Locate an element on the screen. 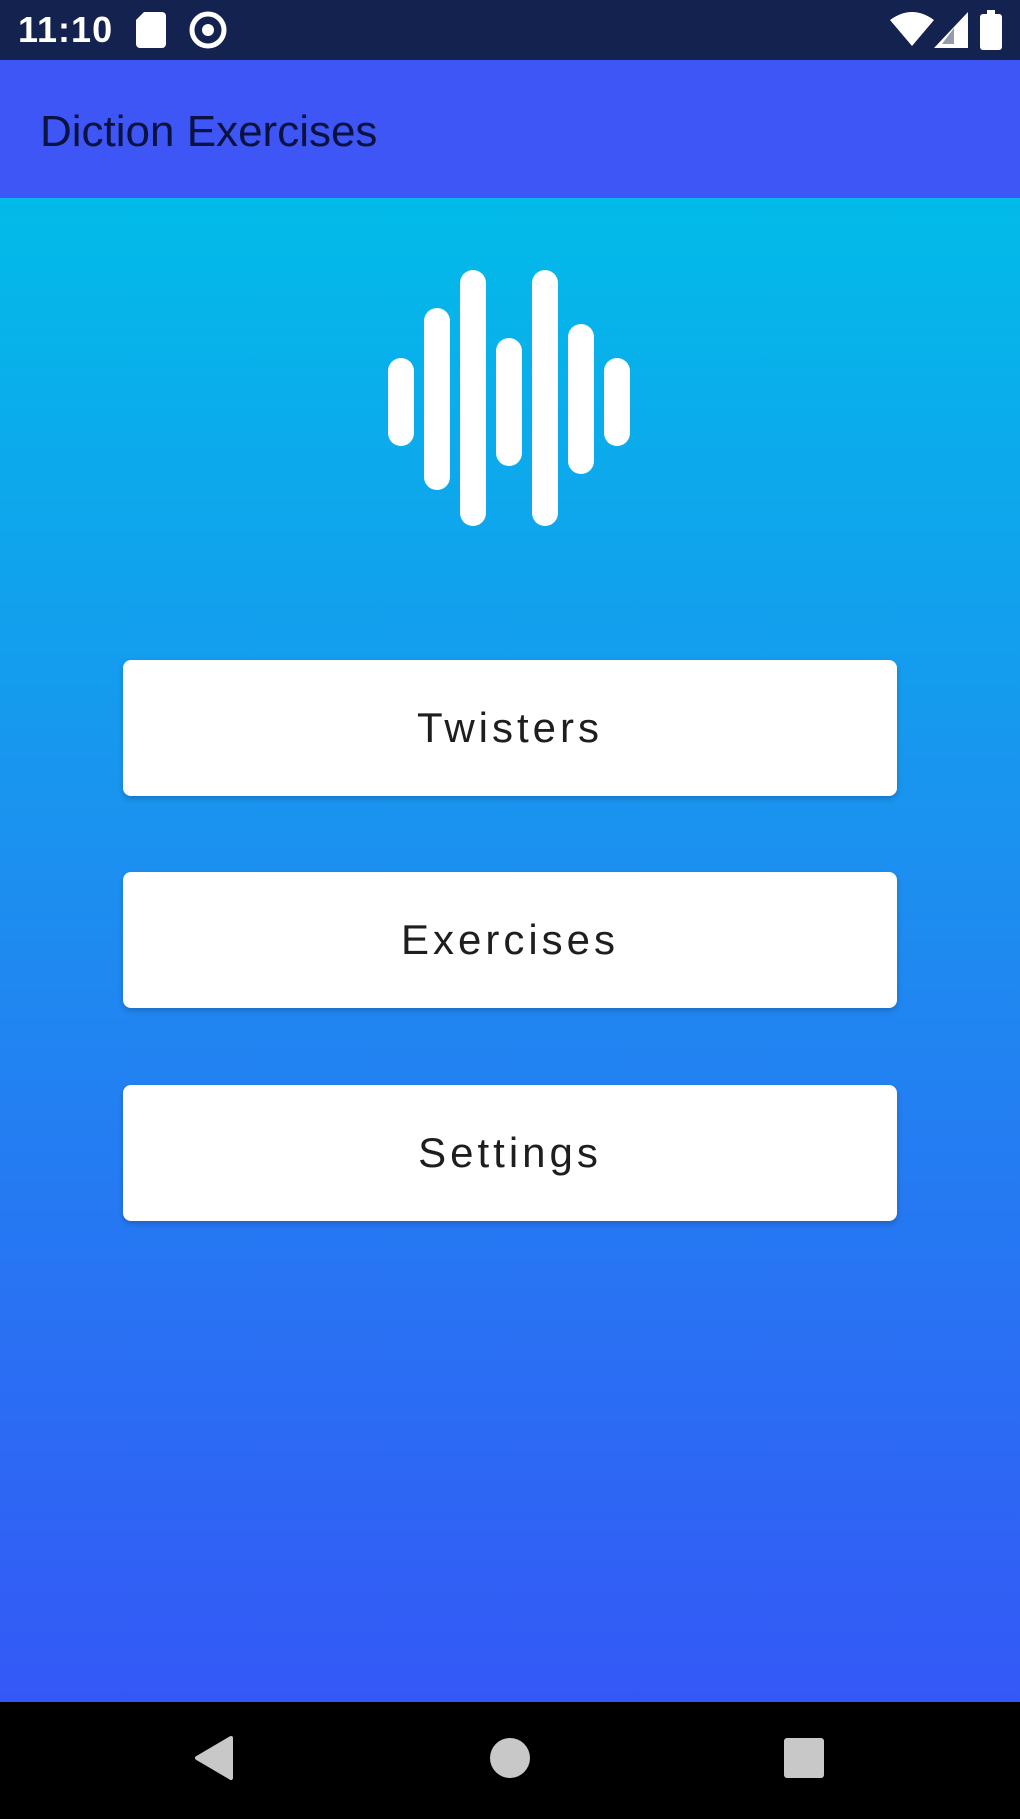 The image size is (1020, 1819). app-bar: Diction Exercises is located at coordinates (510, 129).